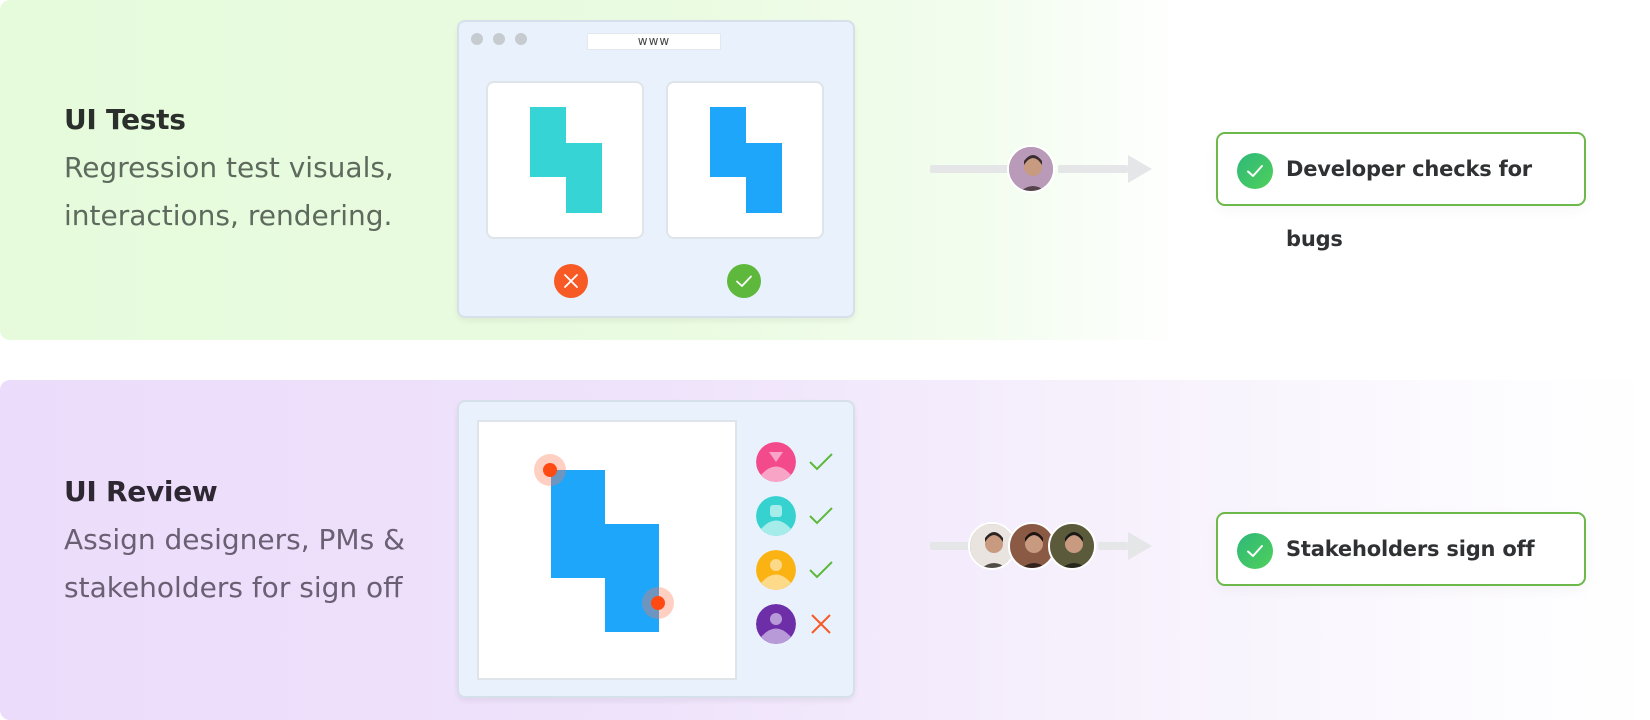 The height and width of the screenshot is (720, 1650). What do you see at coordinates (776, 570) in the screenshot?
I see `reviewer-yellow-avatar` at bounding box center [776, 570].